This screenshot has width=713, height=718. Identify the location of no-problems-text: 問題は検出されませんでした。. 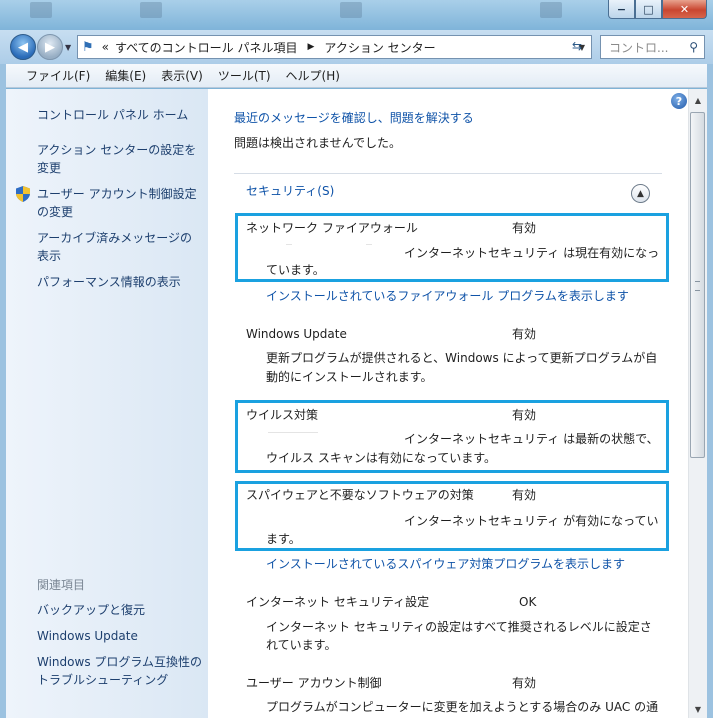
(318, 143).